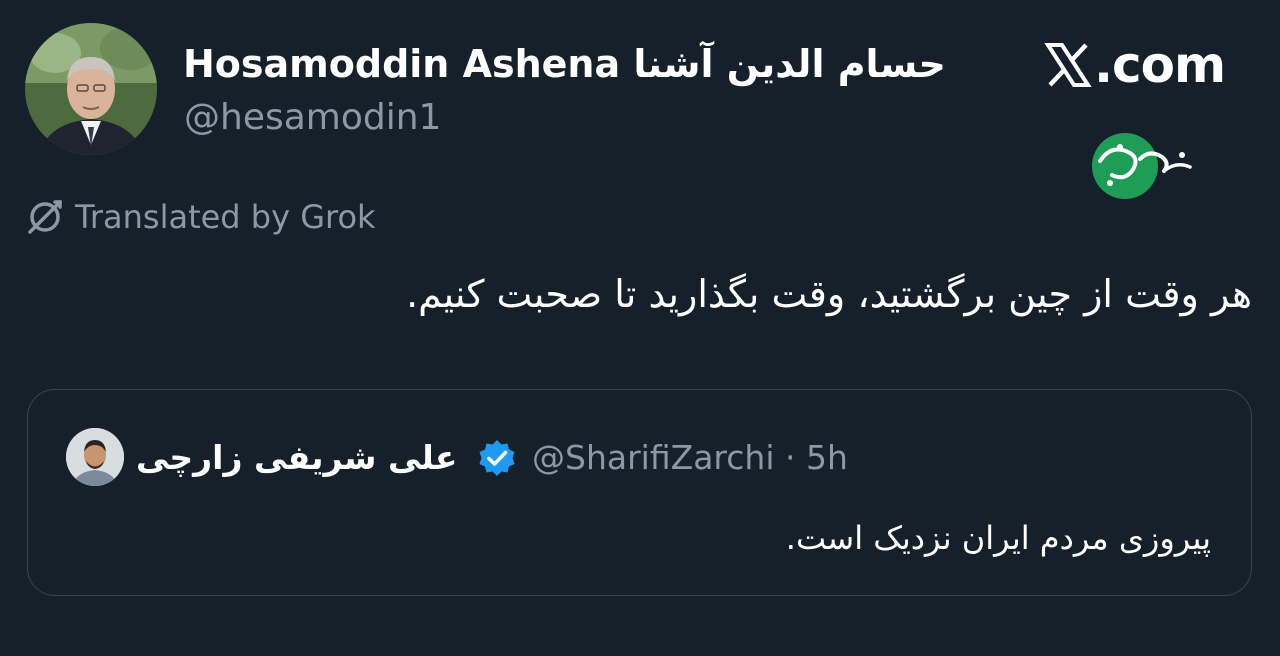 Image resolution: width=1280 pixels, height=656 pixels. Describe the element at coordinates (45, 217) in the screenshot. I see `grok-icon` at that location.